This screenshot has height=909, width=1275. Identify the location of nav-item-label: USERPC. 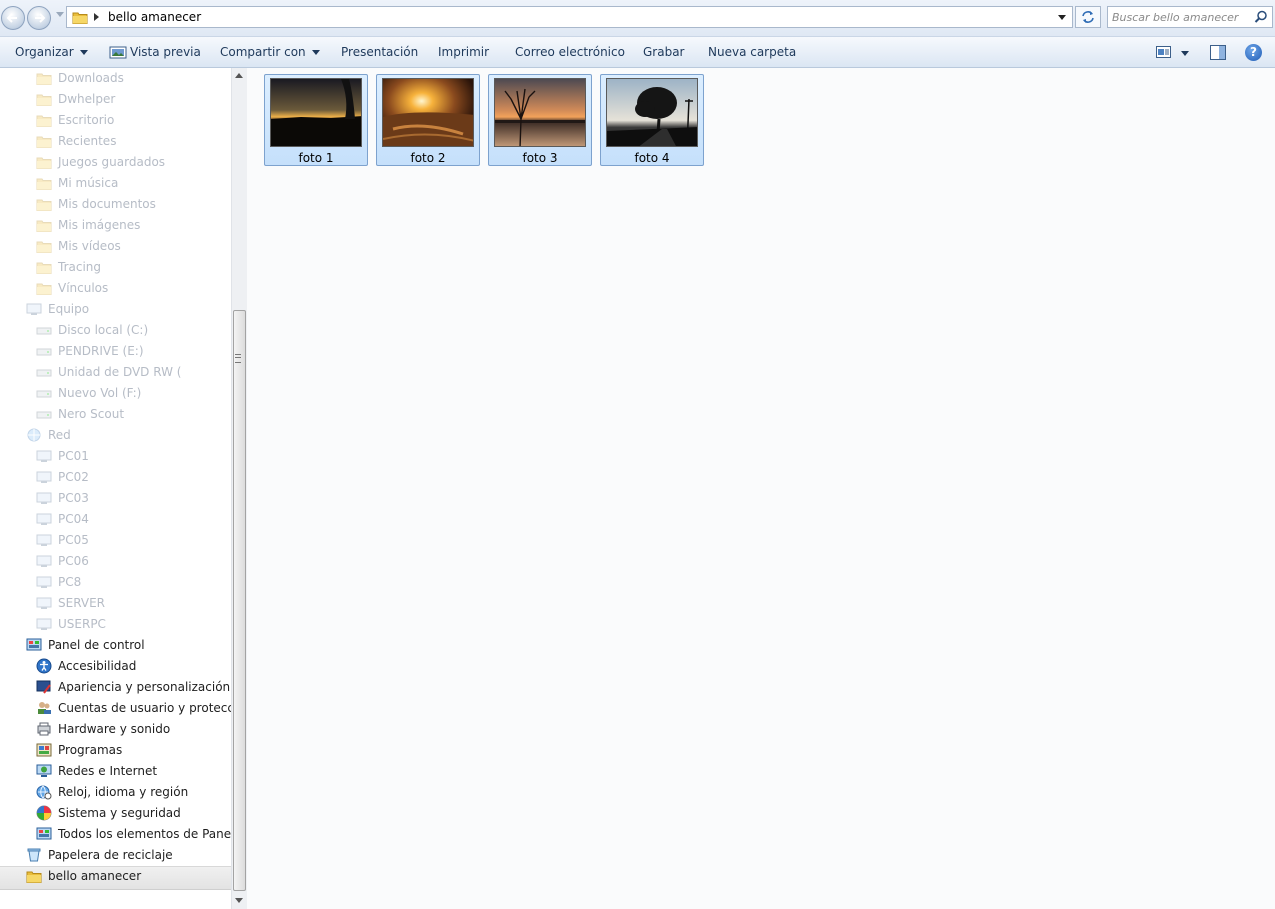
(82, 624).